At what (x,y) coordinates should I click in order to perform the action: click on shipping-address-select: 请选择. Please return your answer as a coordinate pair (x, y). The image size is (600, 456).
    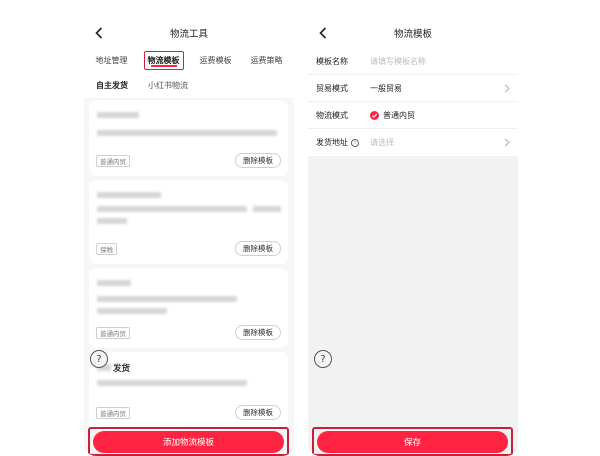
    Looking at the image, I should click on (440, 142).